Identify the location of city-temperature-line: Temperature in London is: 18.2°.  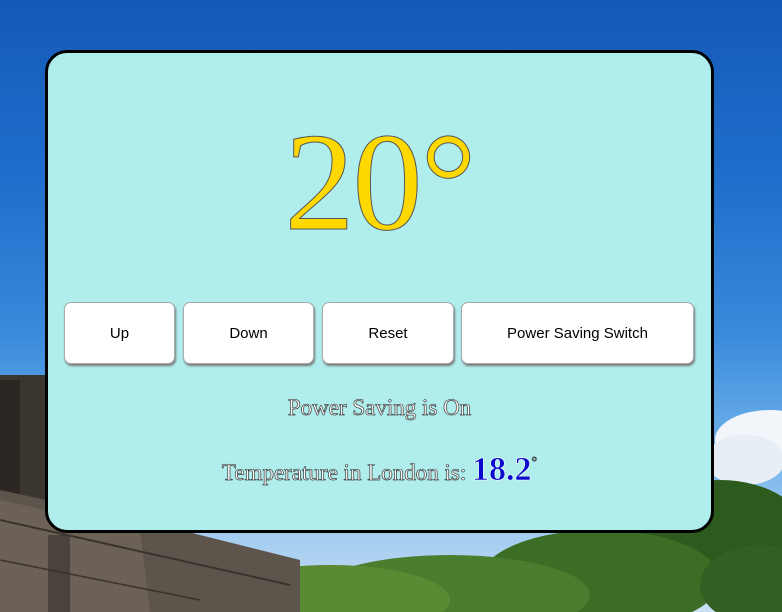
(379, 470).